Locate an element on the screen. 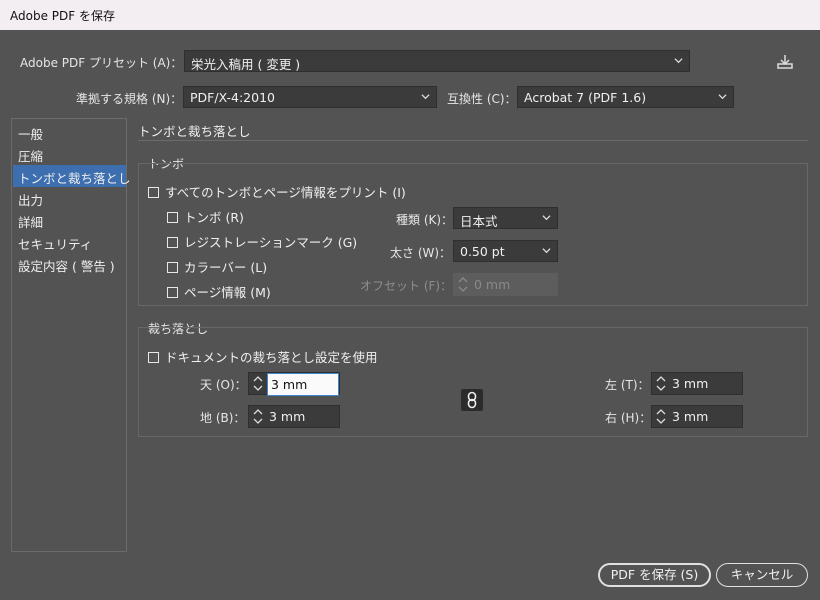 This screenshot has height=600, width=820. link-bleed-button is located at coordinates (472, 400).